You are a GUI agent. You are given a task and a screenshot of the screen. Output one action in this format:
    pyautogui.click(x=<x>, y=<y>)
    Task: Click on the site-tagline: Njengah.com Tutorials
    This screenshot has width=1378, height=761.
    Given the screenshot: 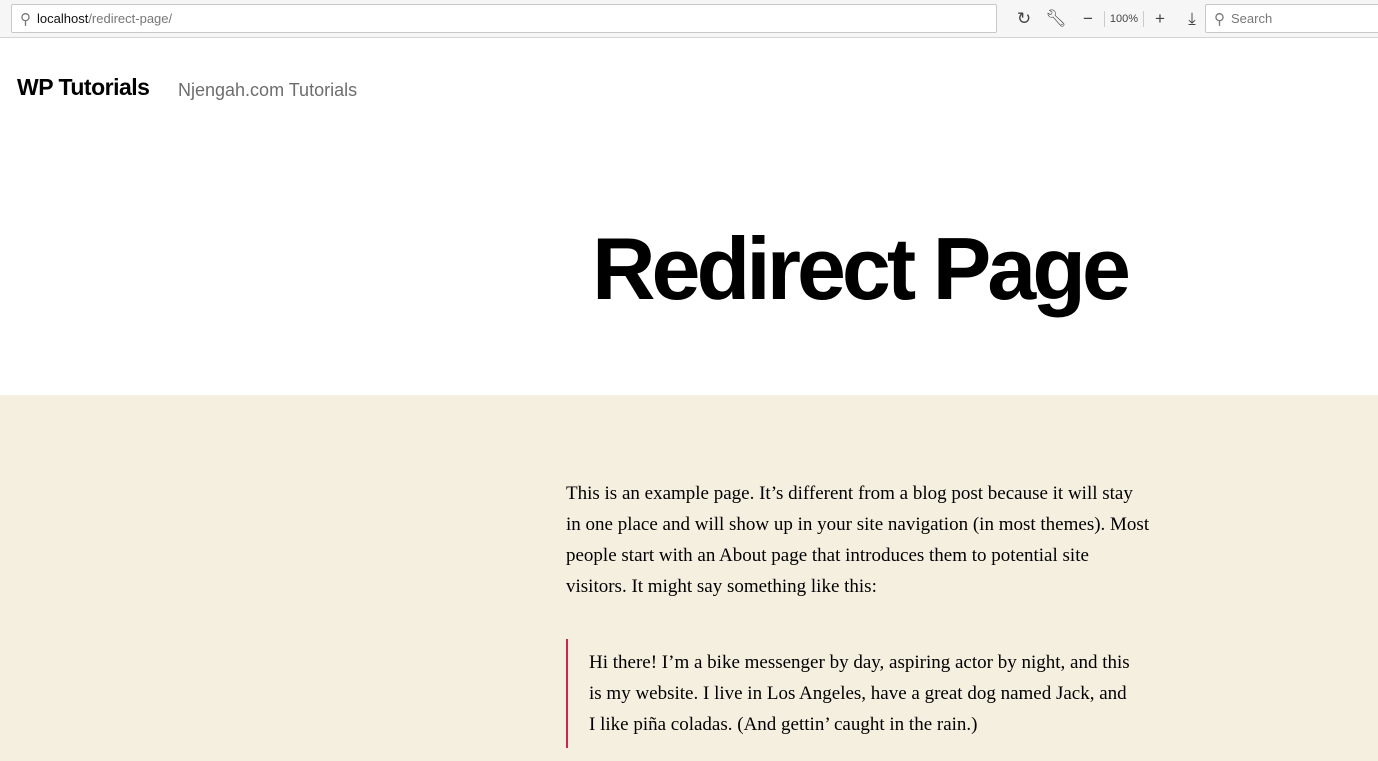 What is the action you would take?
    pyautogui.click(x=268, y=90)
    